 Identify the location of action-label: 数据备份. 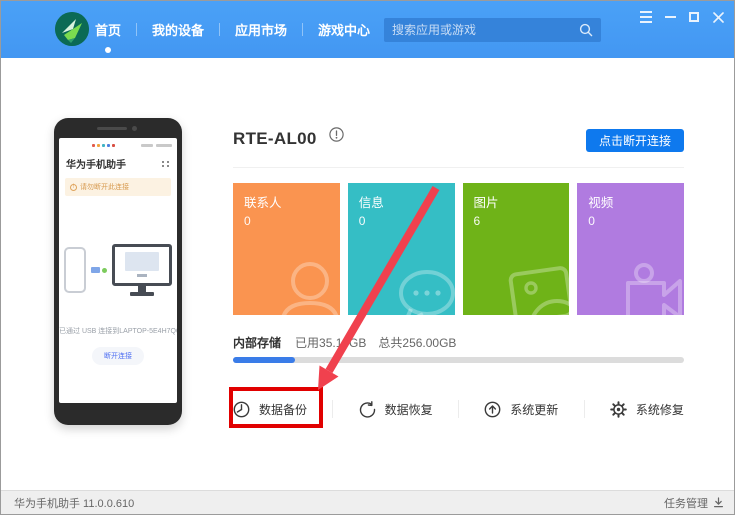
(283, 409).